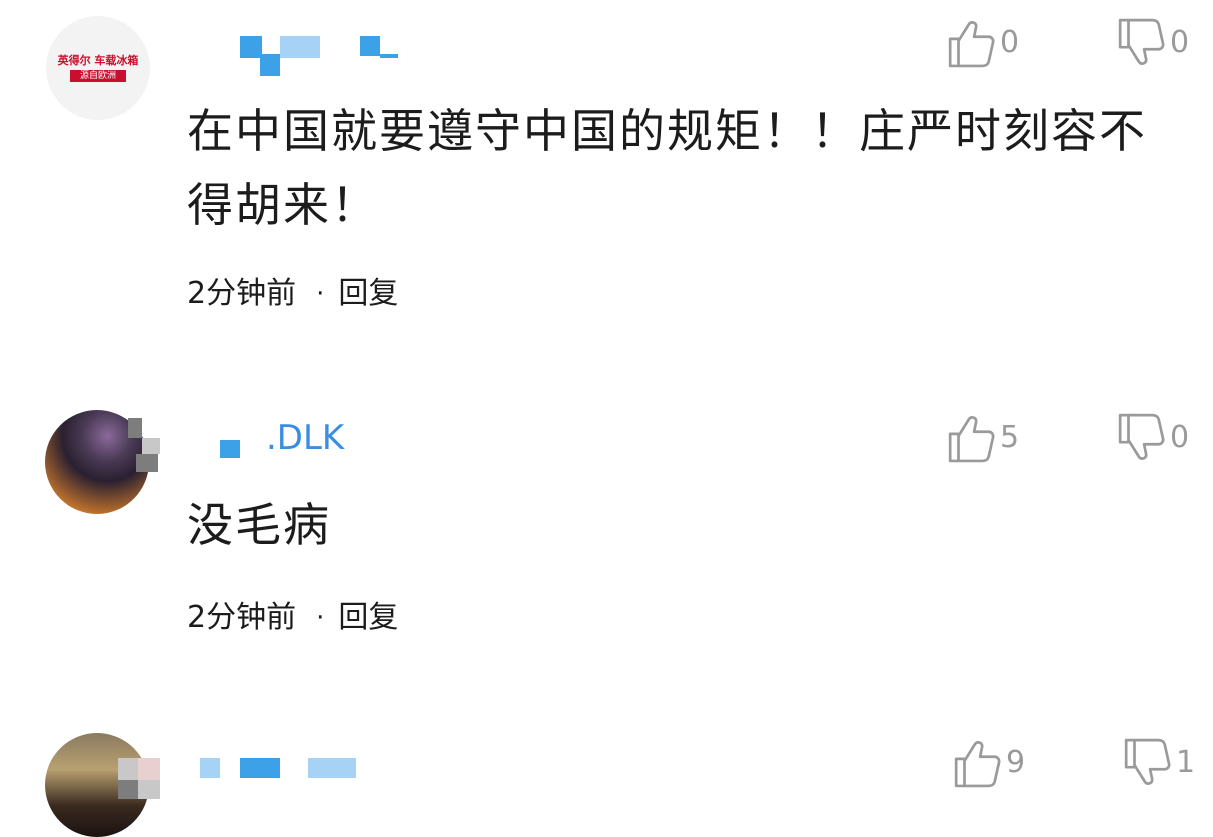  I want to click on like-button: 9, so click(988, 763).